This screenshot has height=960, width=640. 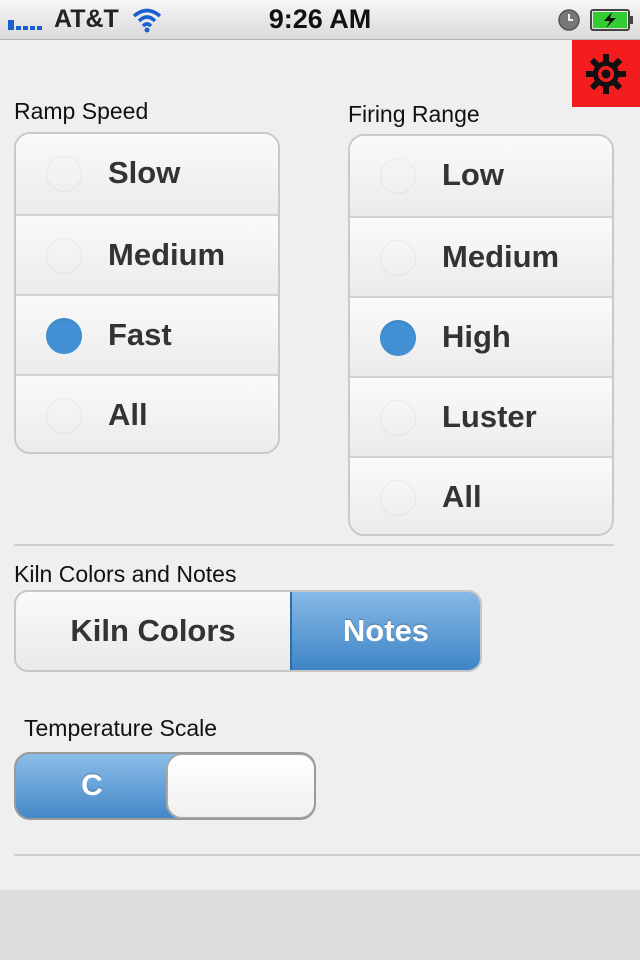 I want to click on temperature-scale-toggle: C, so click(x=165, y=786).